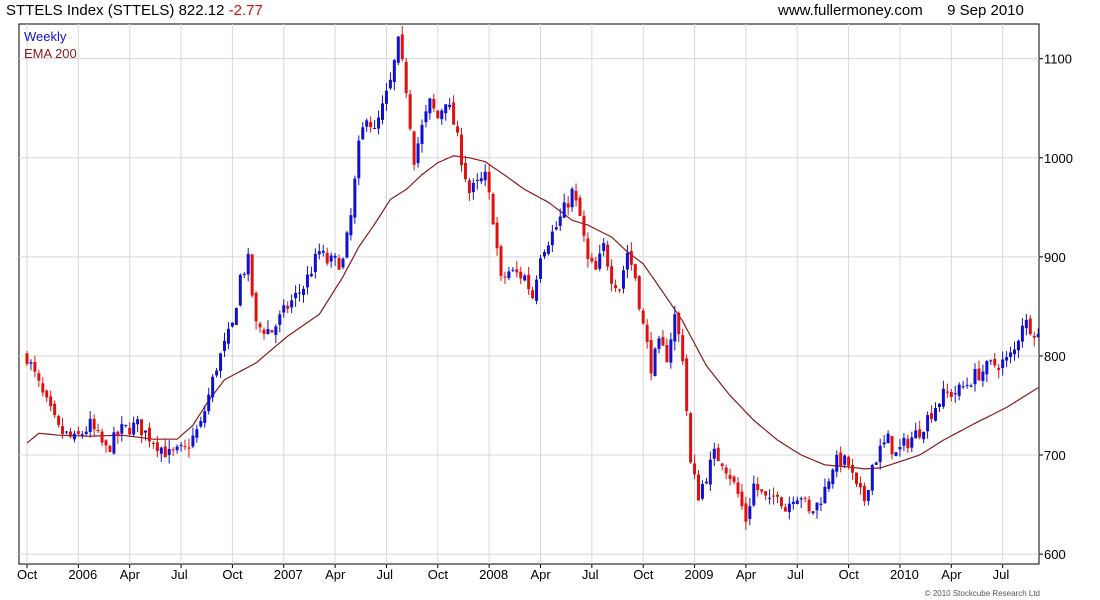  Describe the element at coordinates (493, 574) in the screenshot. I see `x-tick-label: 2008` at that location.